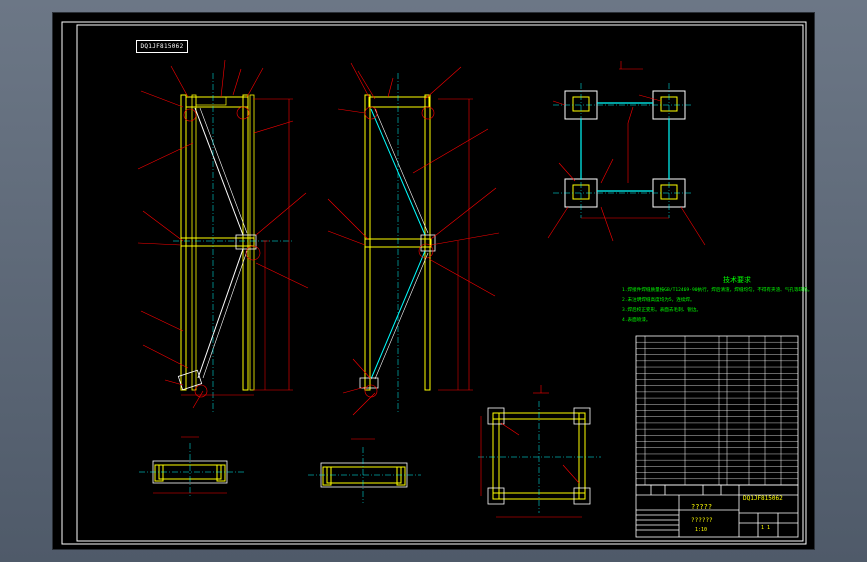  What do you see at coordinates (658, 300) in the screenshot?
I see `tech-note-2: 2.未注明焊缝高度均为5，连续焊。` at bounding box center [658, 300].